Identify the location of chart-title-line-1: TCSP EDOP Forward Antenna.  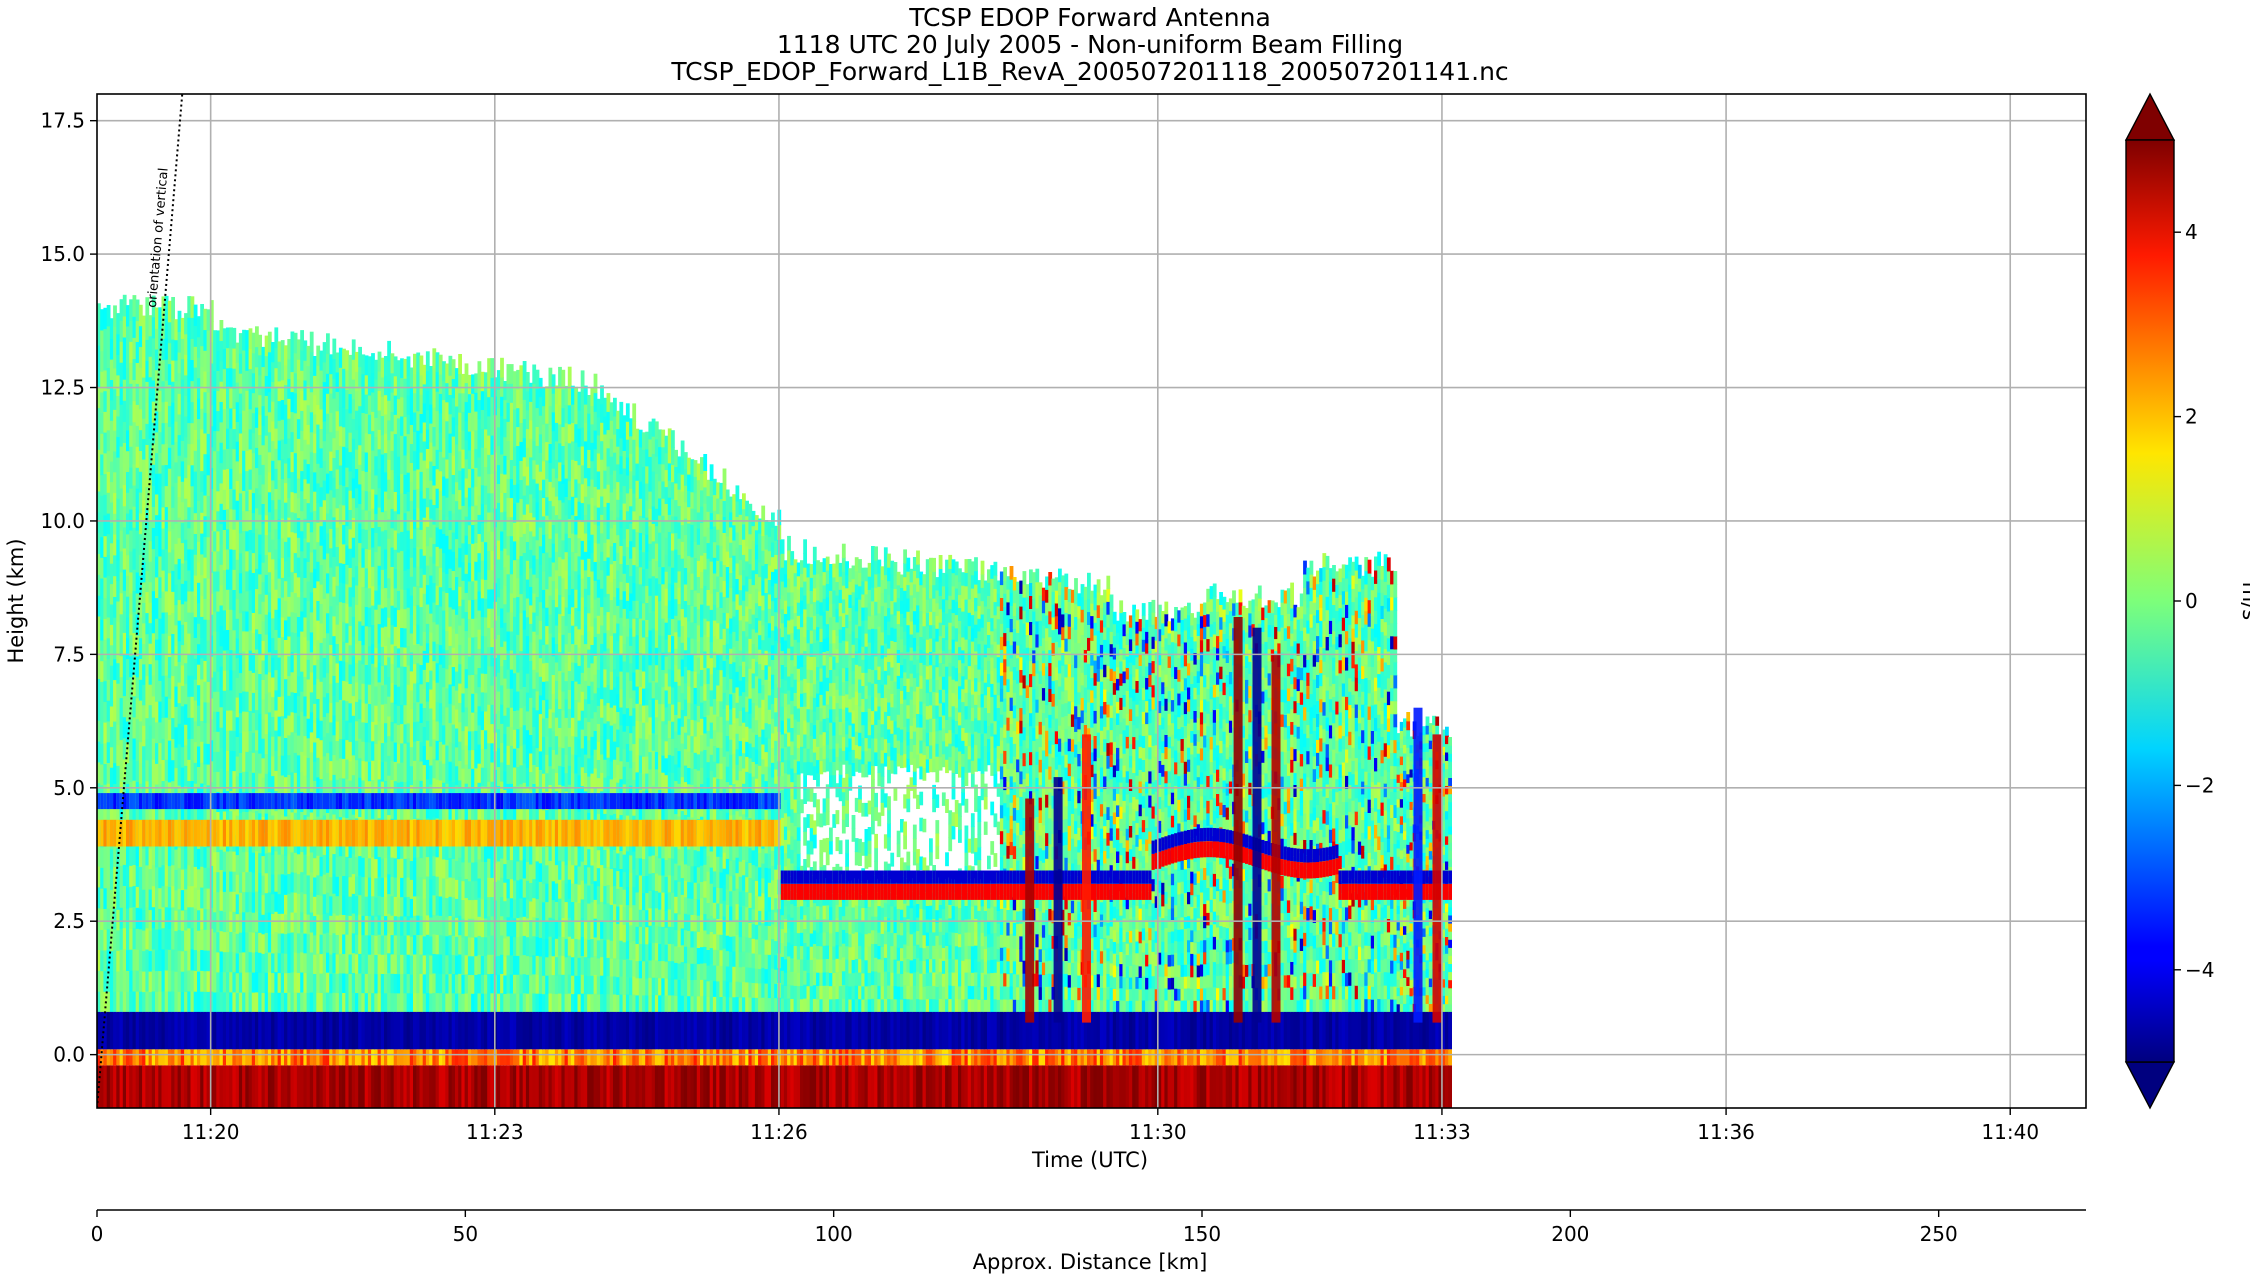
(1089, 17).